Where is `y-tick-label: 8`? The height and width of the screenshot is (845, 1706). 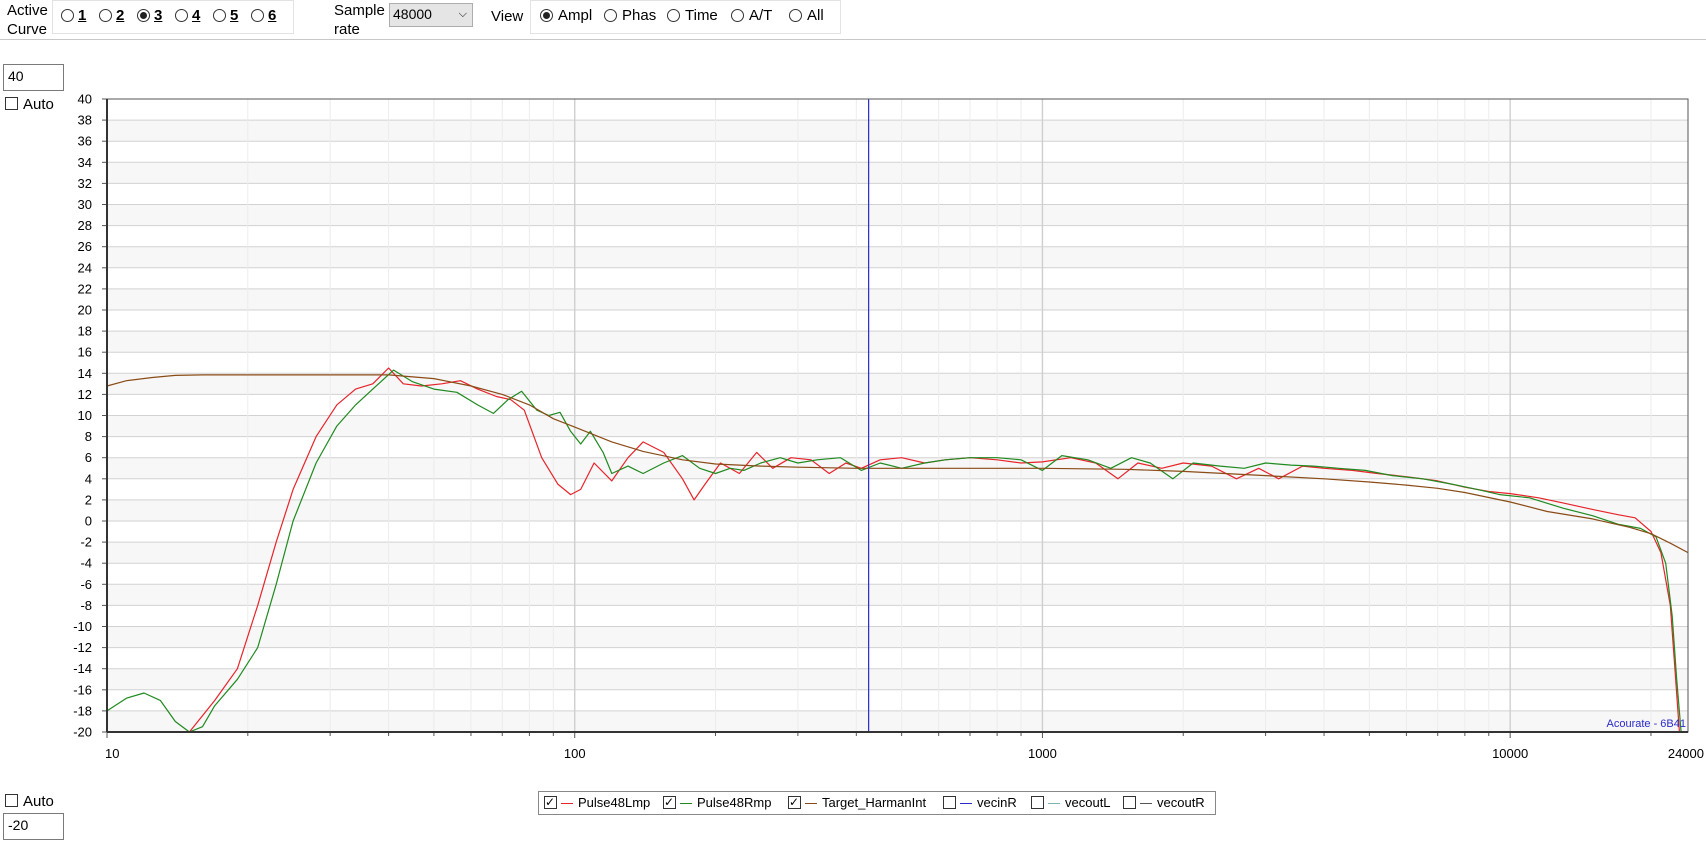 y-tick-label: 8 is located at coordinates (88, 436).